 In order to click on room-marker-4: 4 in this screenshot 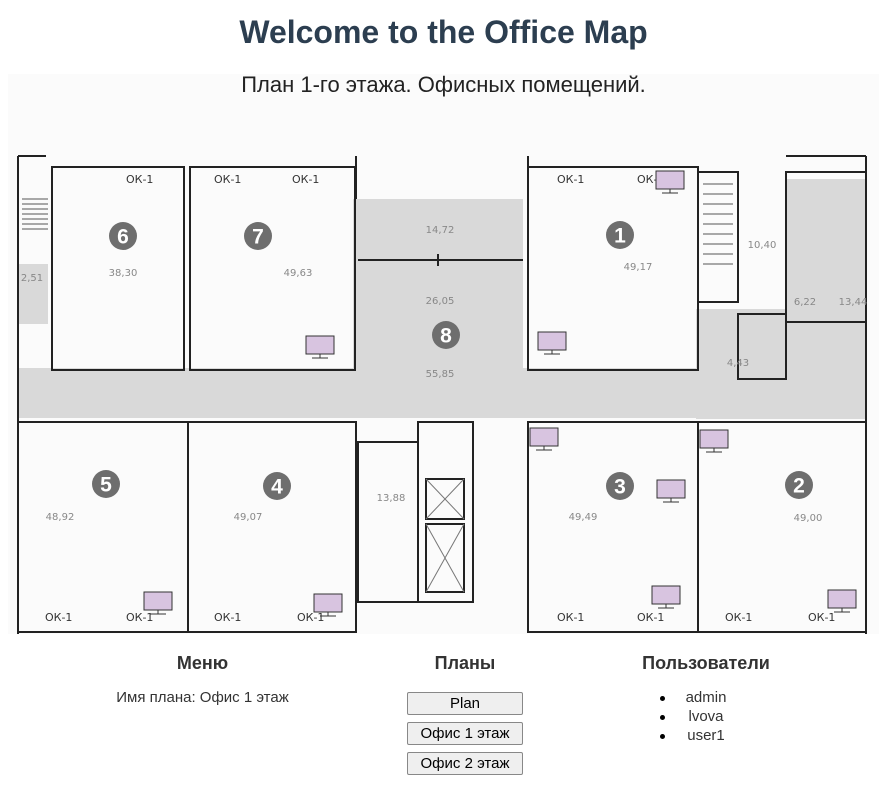, I will do `click(277, 486)`.